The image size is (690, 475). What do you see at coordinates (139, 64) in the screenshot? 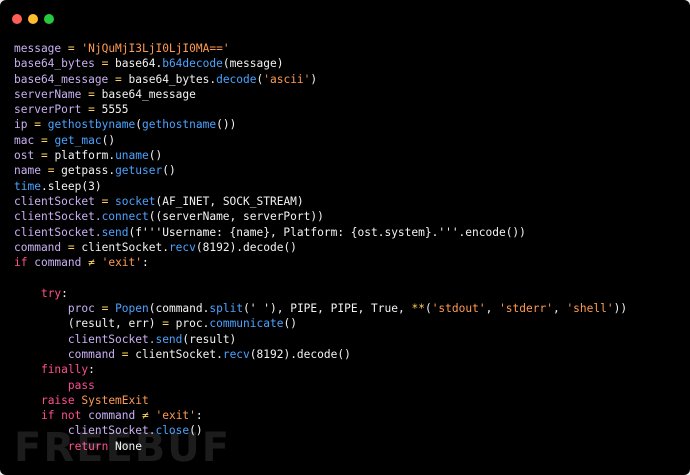
I see `code-token: base64.` at bounding box center [139, 64].